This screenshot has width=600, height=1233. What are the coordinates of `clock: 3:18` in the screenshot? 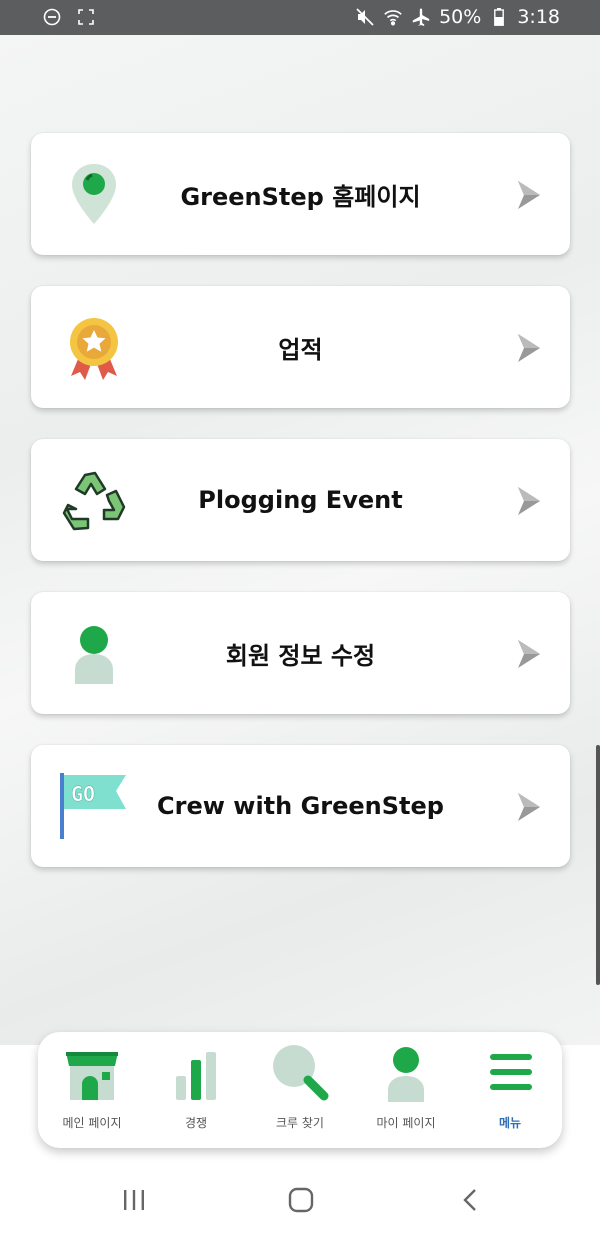 It's located at (538, 17).